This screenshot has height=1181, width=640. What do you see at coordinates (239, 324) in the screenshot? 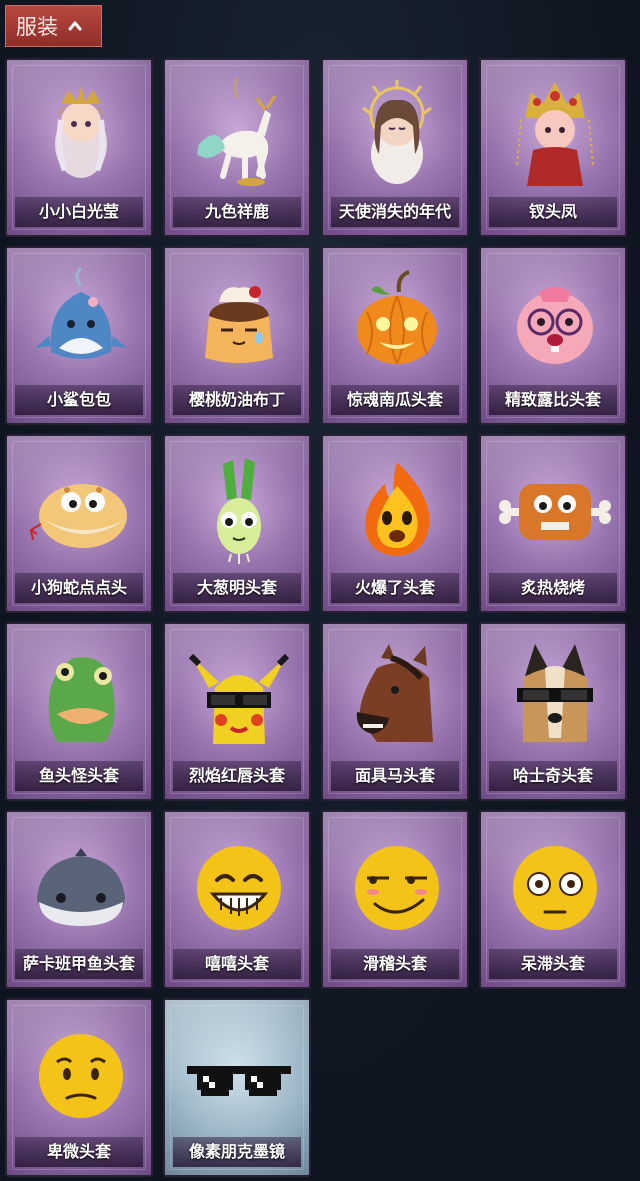
I see `pudding-icon` at bounding box center [239, 324].